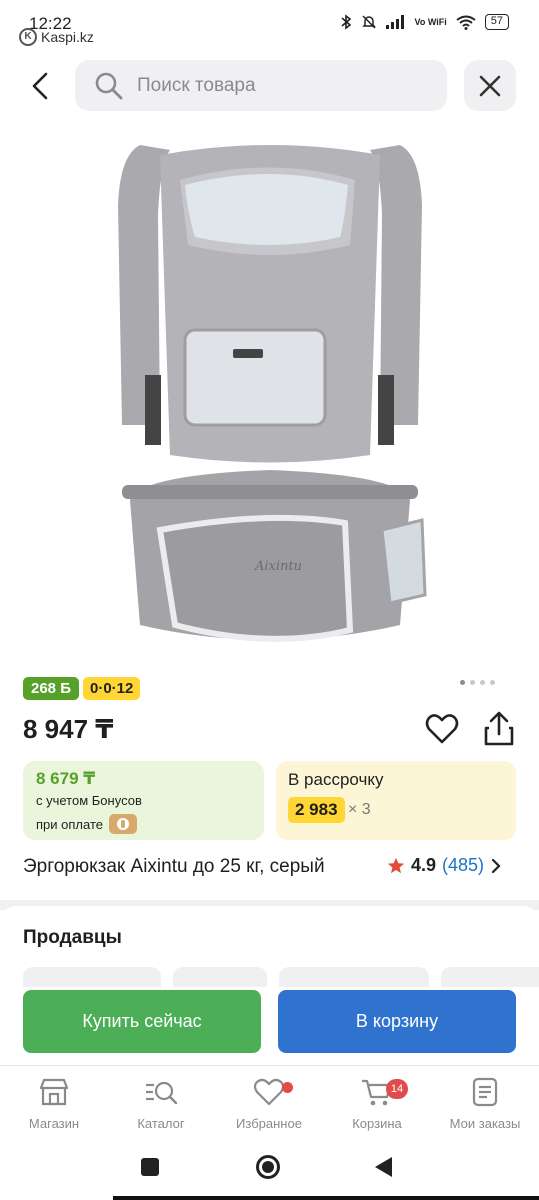 The image size is (539, 1200). What do you see at coordinates (485, 1092) in the screenshot?
I see `orders-icon` at bounding box center [485, 1092].